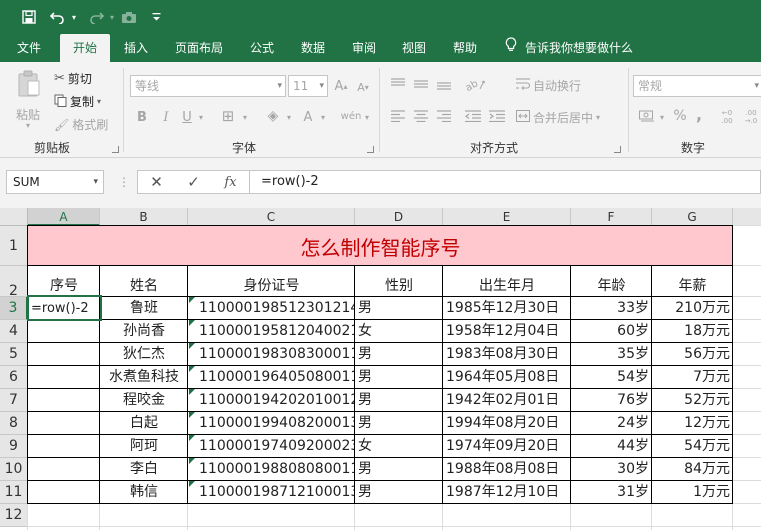  What do you see at coordinates (751, 117) in the screenshot?
I see `decrease-decimal-icon: .00 →.0` at bounding box center [751, 117].